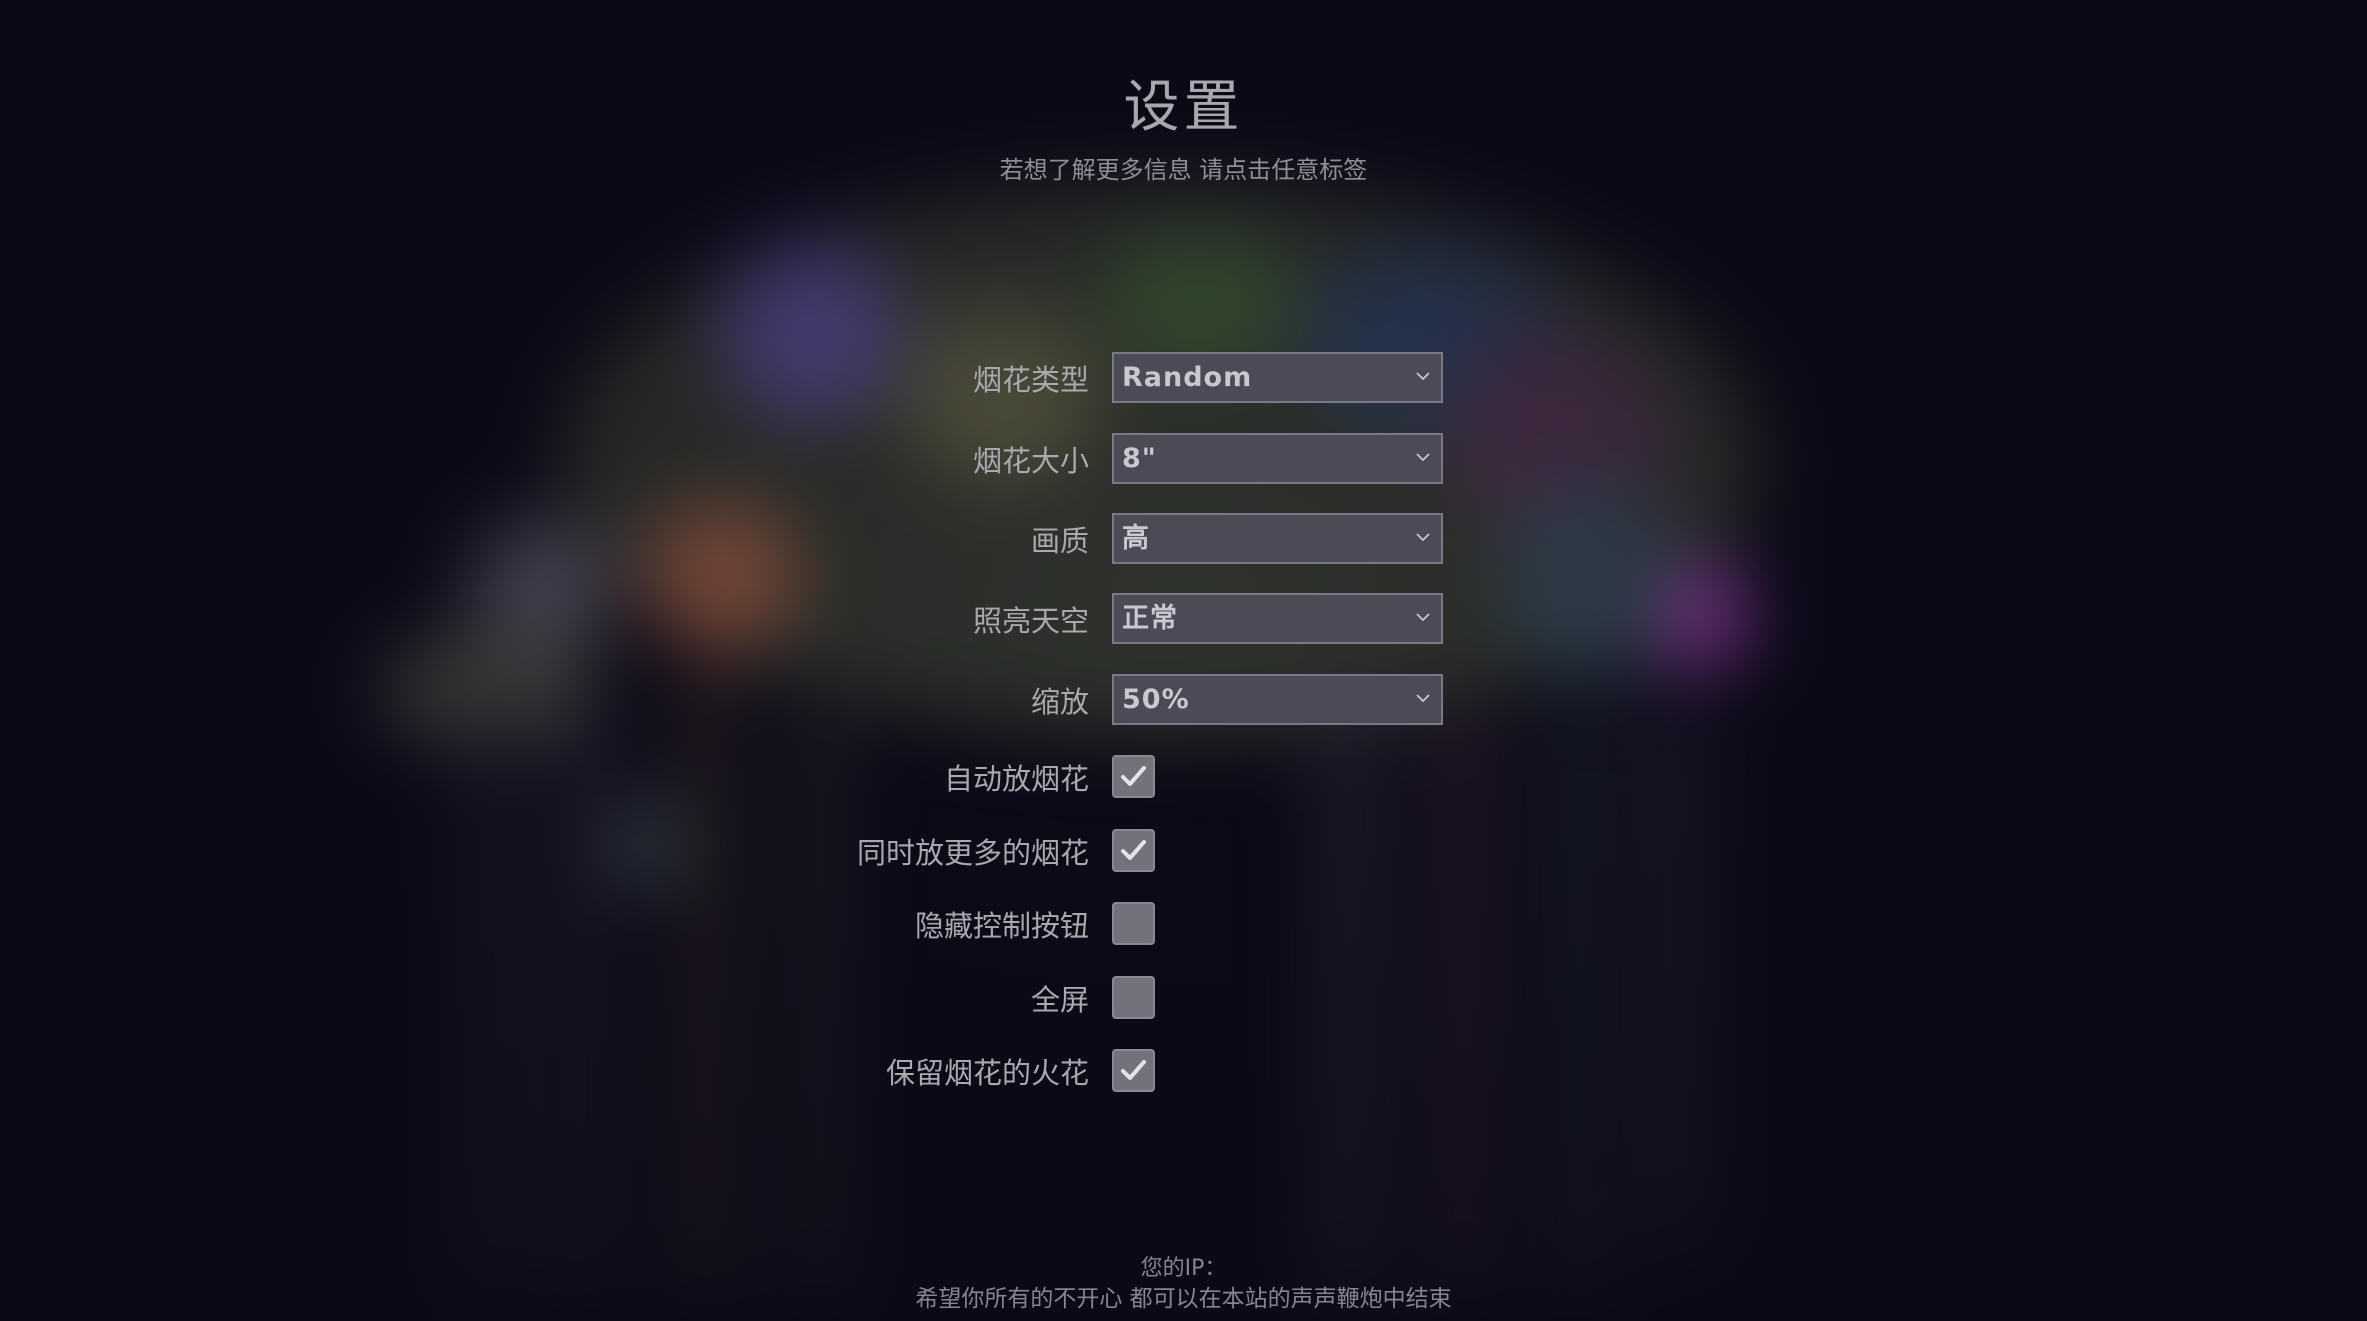 The image size is (2367, 1321). Describe the element at coordinates (1133, 923) in the screenshot. I see `hide-controls-checkbox` at that location.